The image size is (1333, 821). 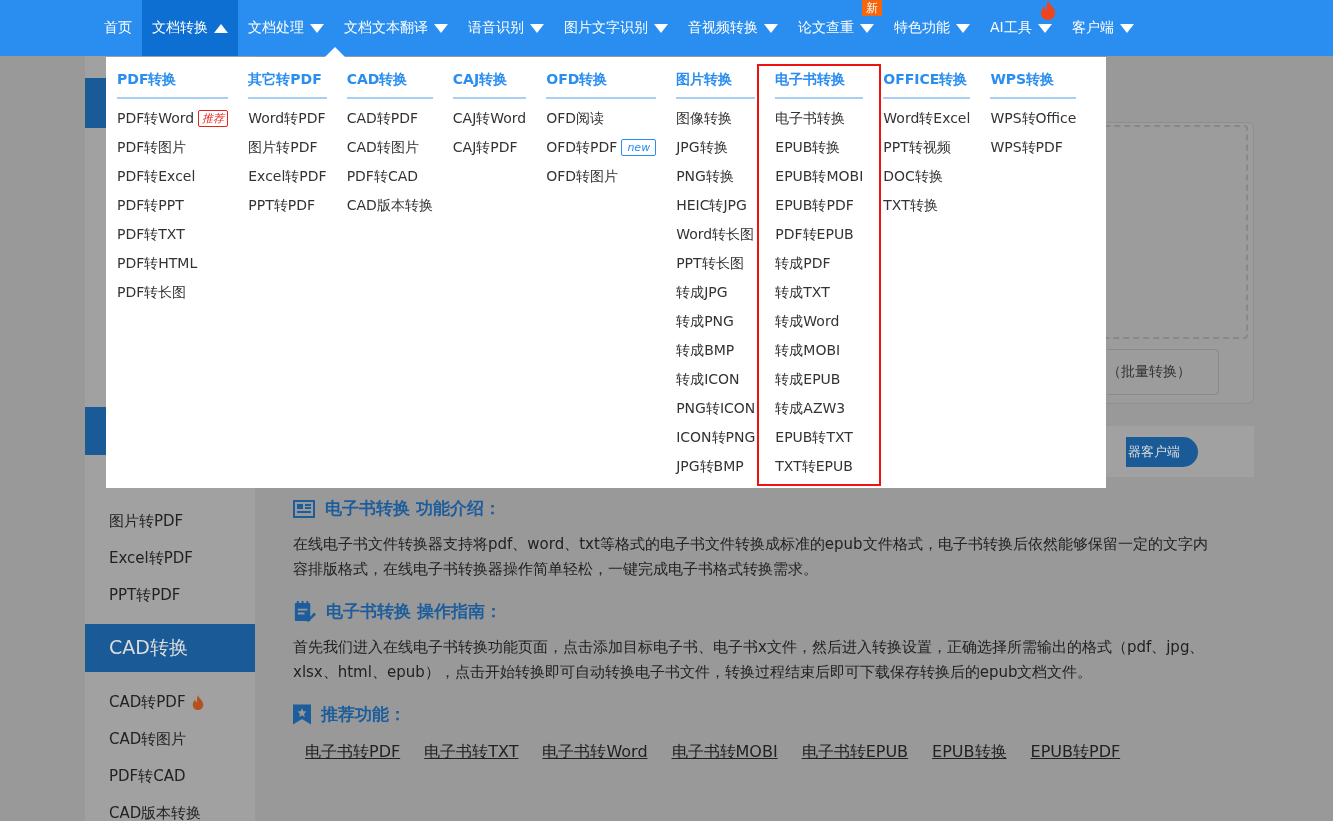 What do you see at coordinates (702, 292) in the screenshot?
I see `menu-item: 转成JPG` at bounding box center [702, 292].